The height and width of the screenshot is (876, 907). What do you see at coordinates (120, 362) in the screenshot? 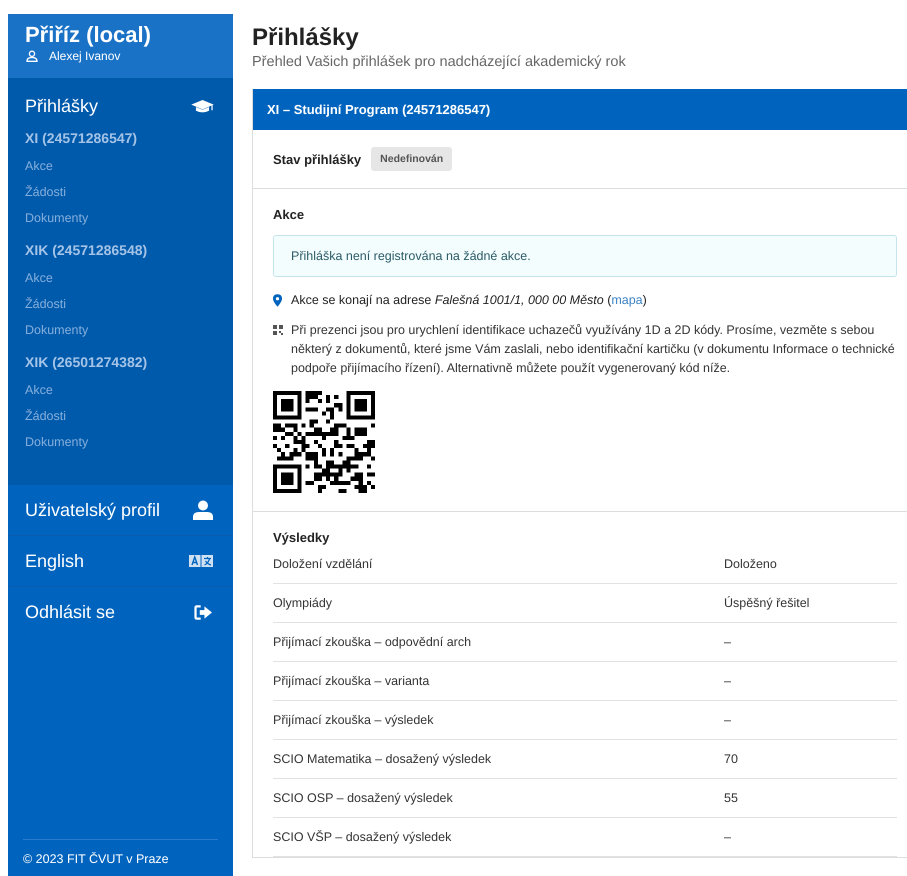
I see `application-link: XIK (26501274382)` at bounding box center [120, 362].